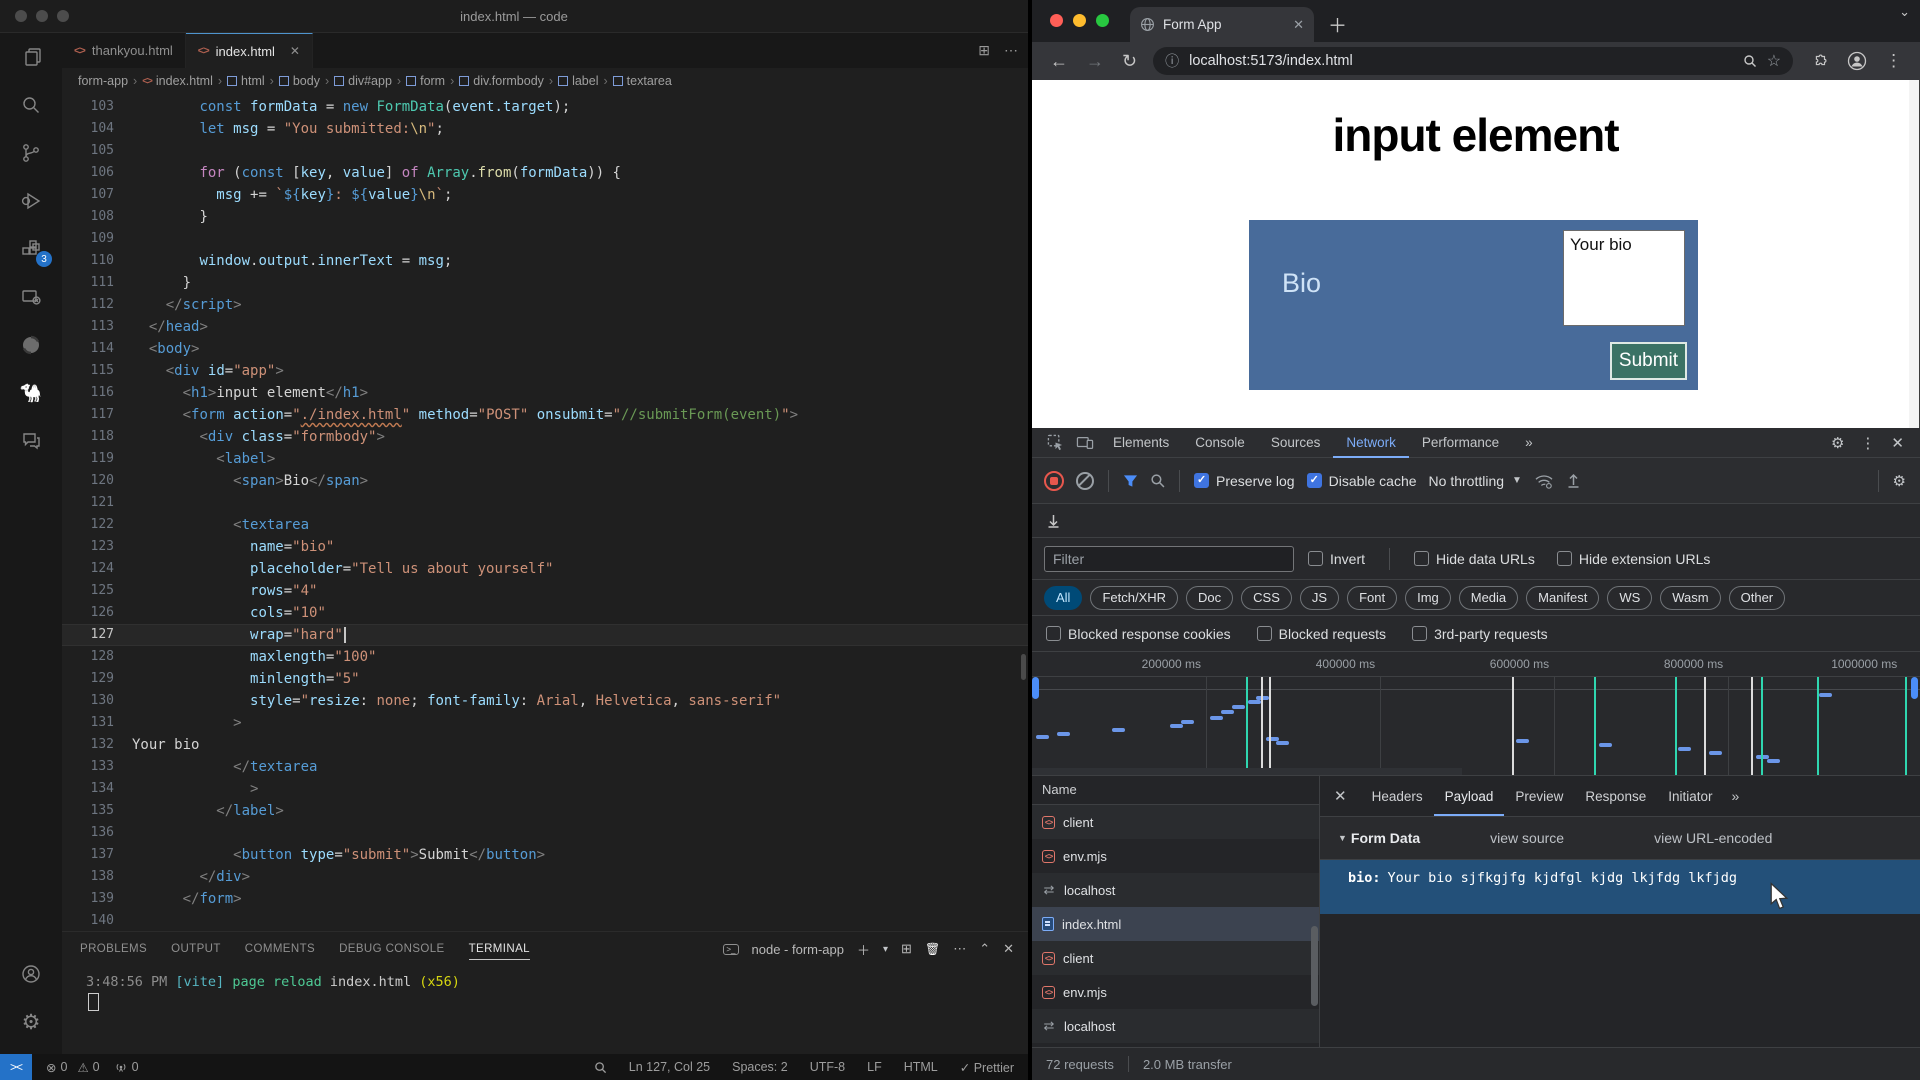 The image size is (1920, 1080). Describe the element at coordinates (1633, 559) in the screenshot. I see `filter-option-hide-extension-urls: Hide extension URLs` at that location.